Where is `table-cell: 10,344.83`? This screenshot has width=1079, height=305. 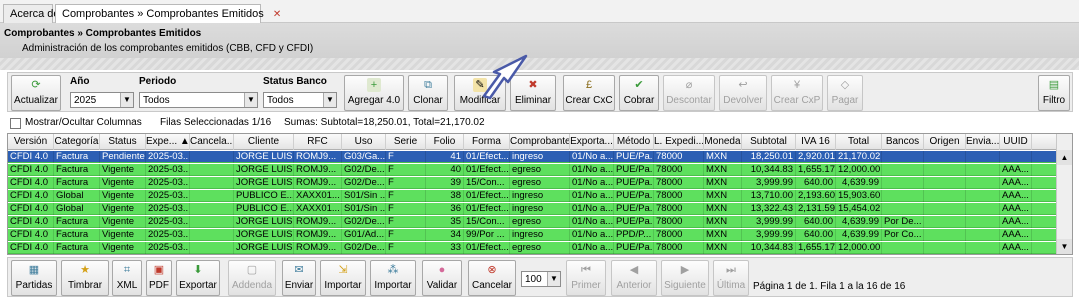 table-cell: 10,344.83 is located at coordinates (769, 170).